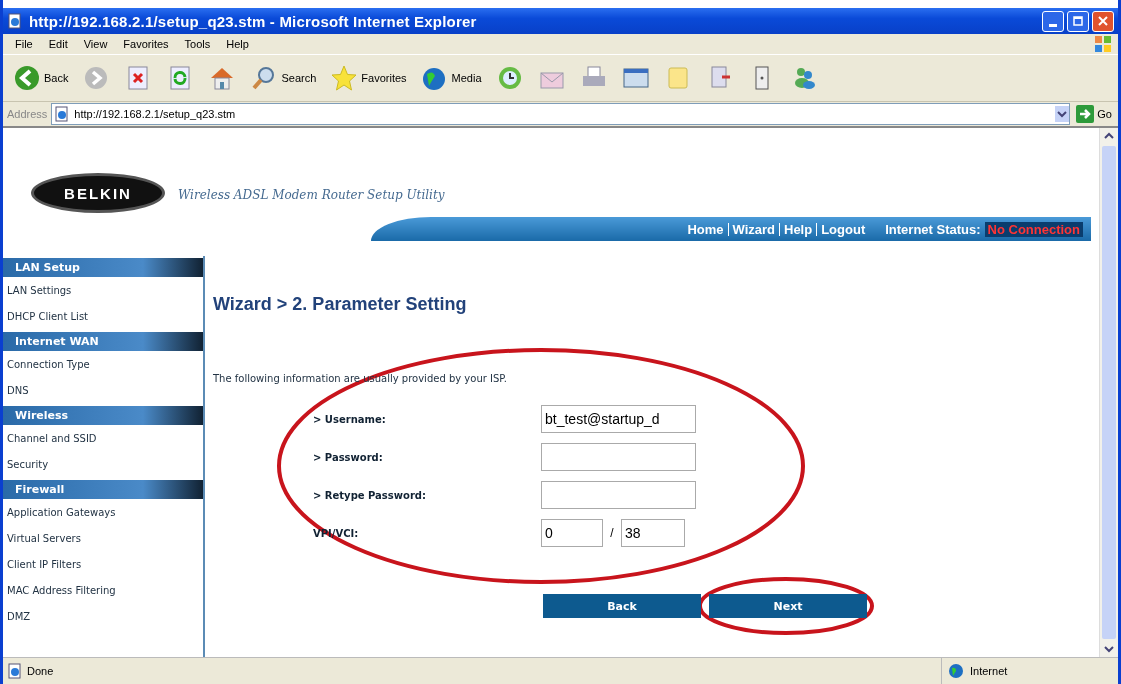 The image size is (1121, 684). I want to click on toolbar-button: Favorites, so click(368, 78).